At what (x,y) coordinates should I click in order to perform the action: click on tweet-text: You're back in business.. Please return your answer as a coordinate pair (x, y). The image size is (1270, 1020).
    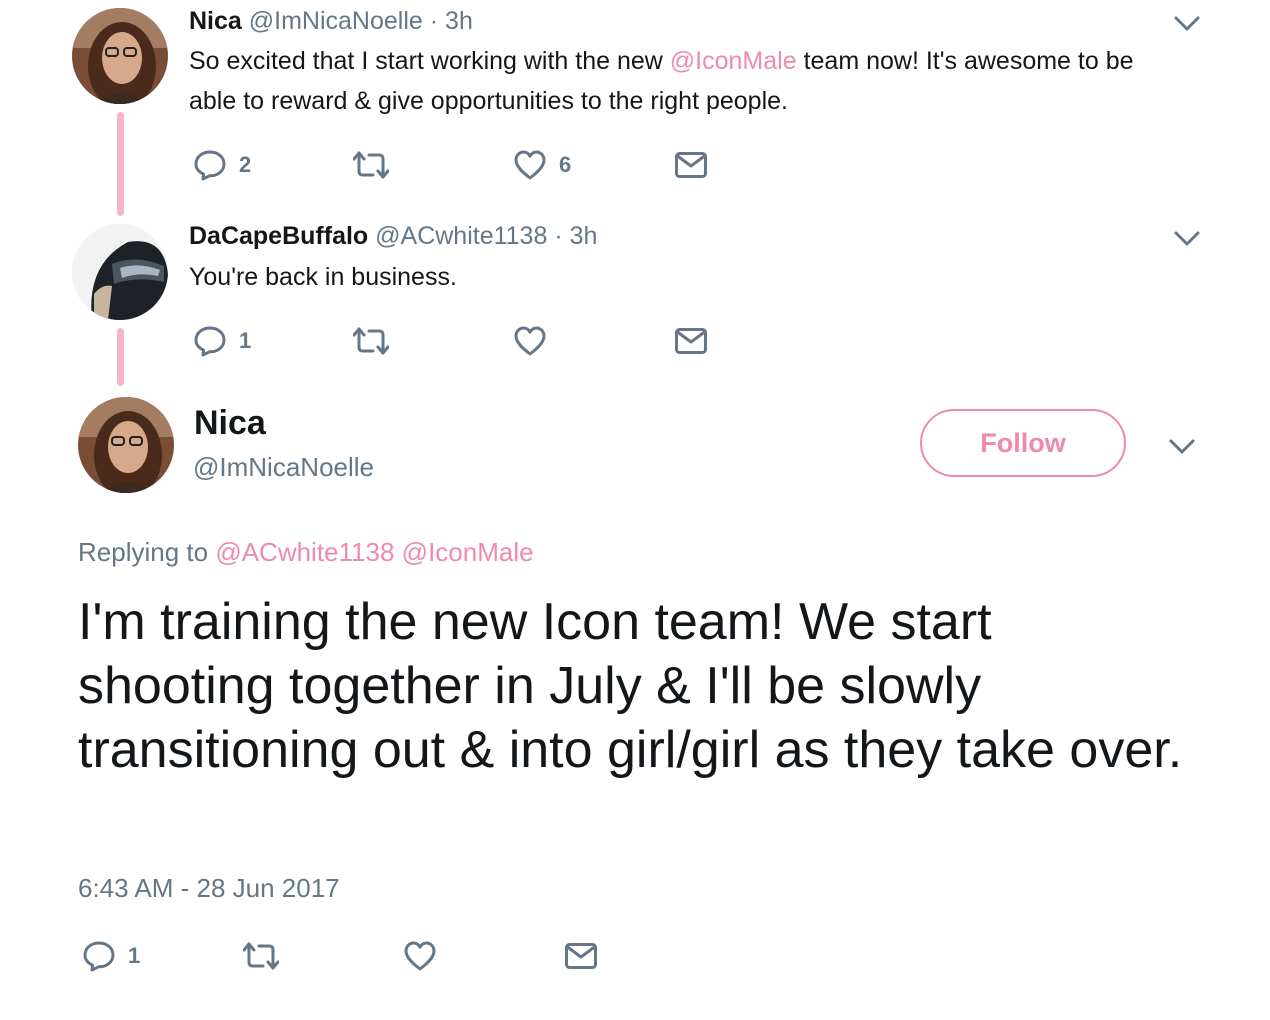
    Looking at the image, I should click on (323, 277).